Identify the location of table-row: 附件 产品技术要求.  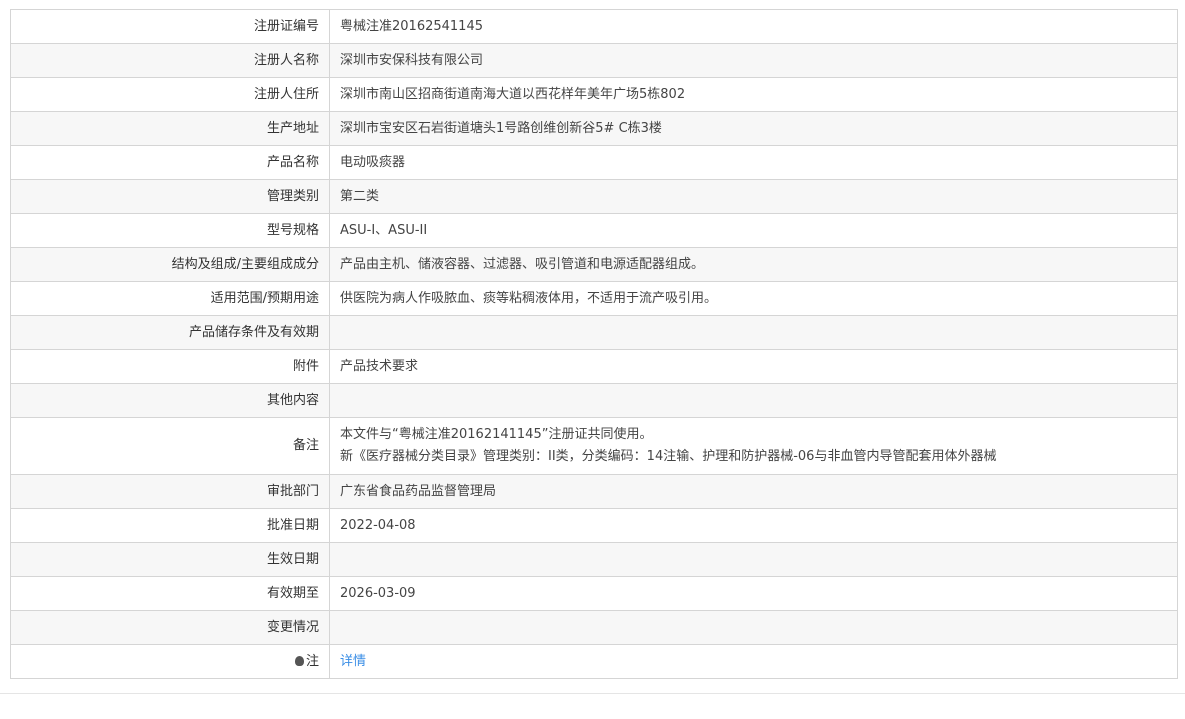
(594, 366).